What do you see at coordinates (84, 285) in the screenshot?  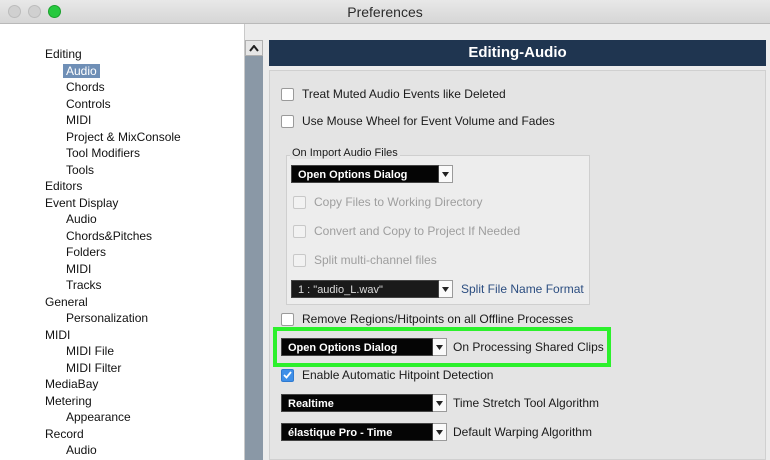 I see `sidebar-item-tracks: Tracks` at bounding box center [84, 285].